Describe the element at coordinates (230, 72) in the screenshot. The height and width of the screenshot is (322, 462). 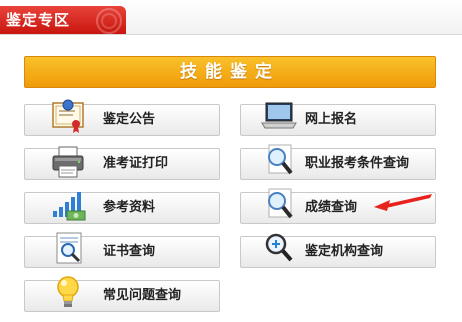
I see `skill-appraisal-banner: 技能鉴定` at that location.